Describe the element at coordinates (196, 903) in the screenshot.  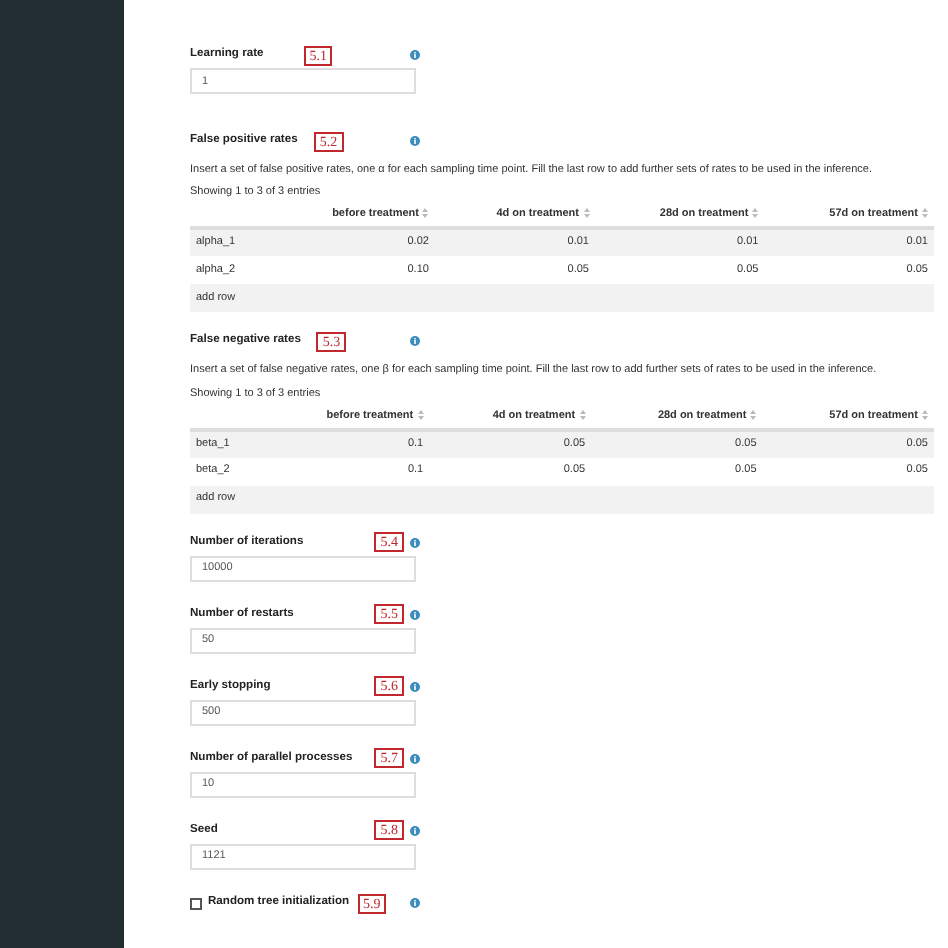
I see `checkbox` at that location.